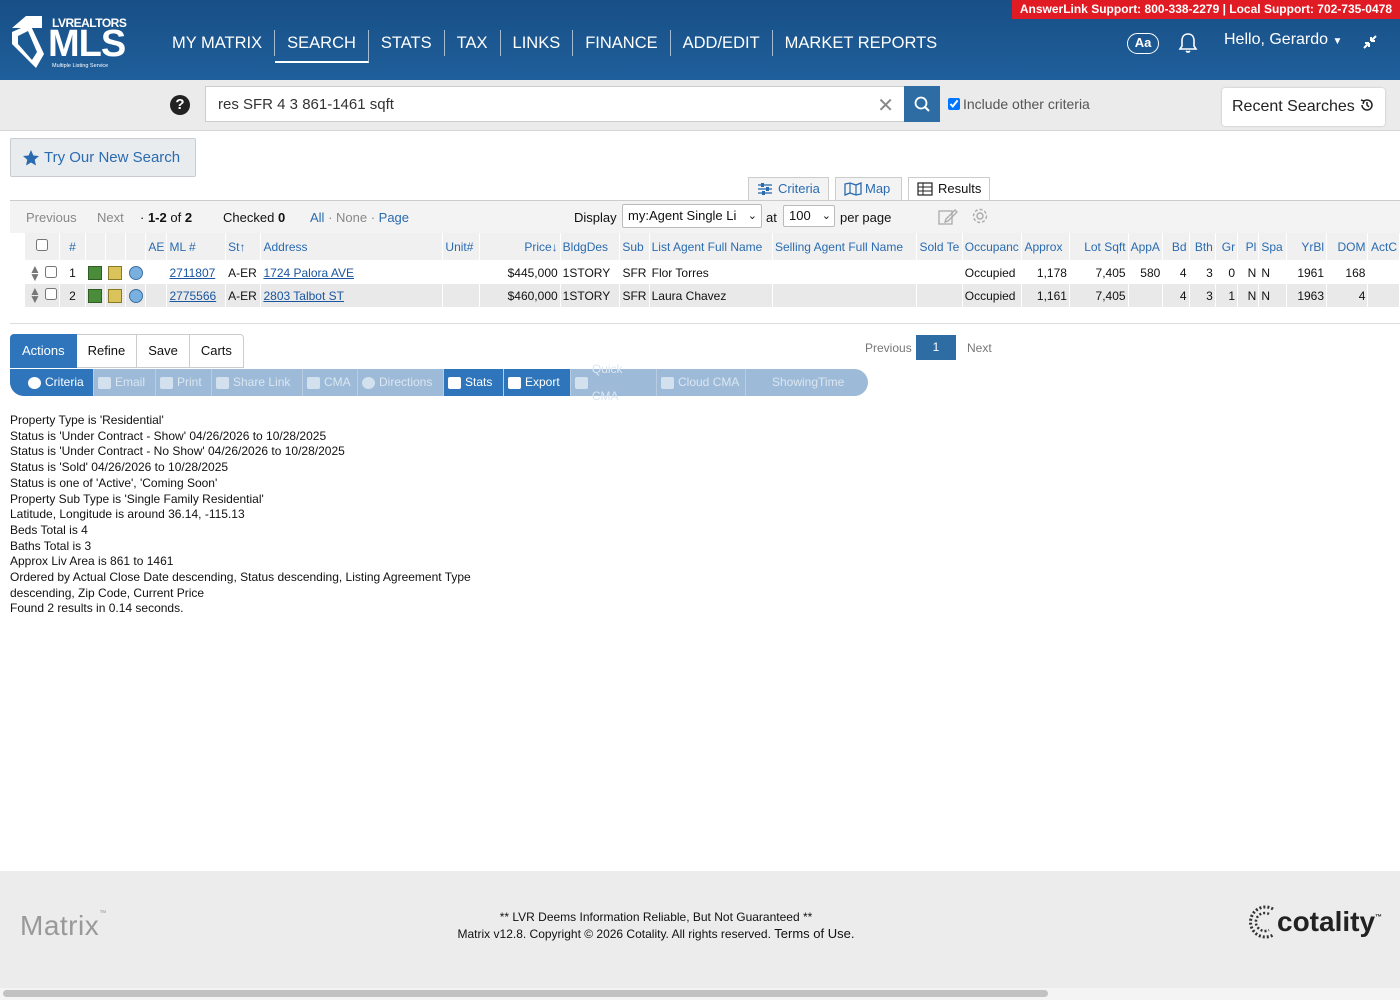 This screenshot has height=1000, width=1400. Describe the element at coordinates (525, 993) in the screenshot. I see `scrollbar-thumb` at that location.